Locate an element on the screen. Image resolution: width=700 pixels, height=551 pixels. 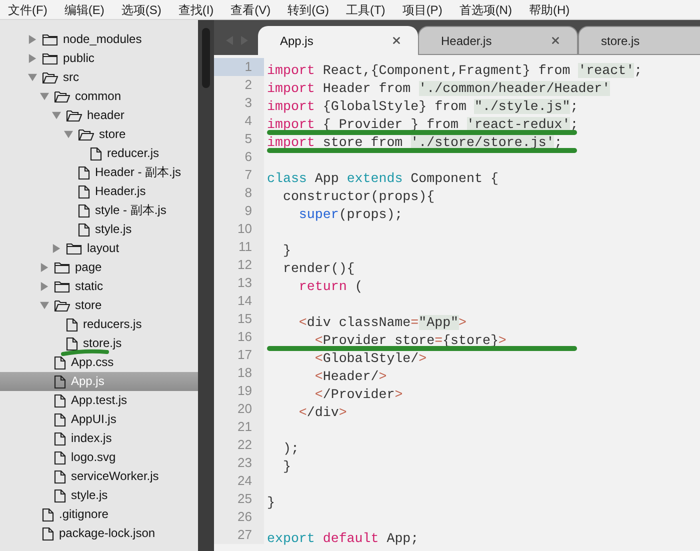
code-line: </div> is located at coordinates (322, 412).